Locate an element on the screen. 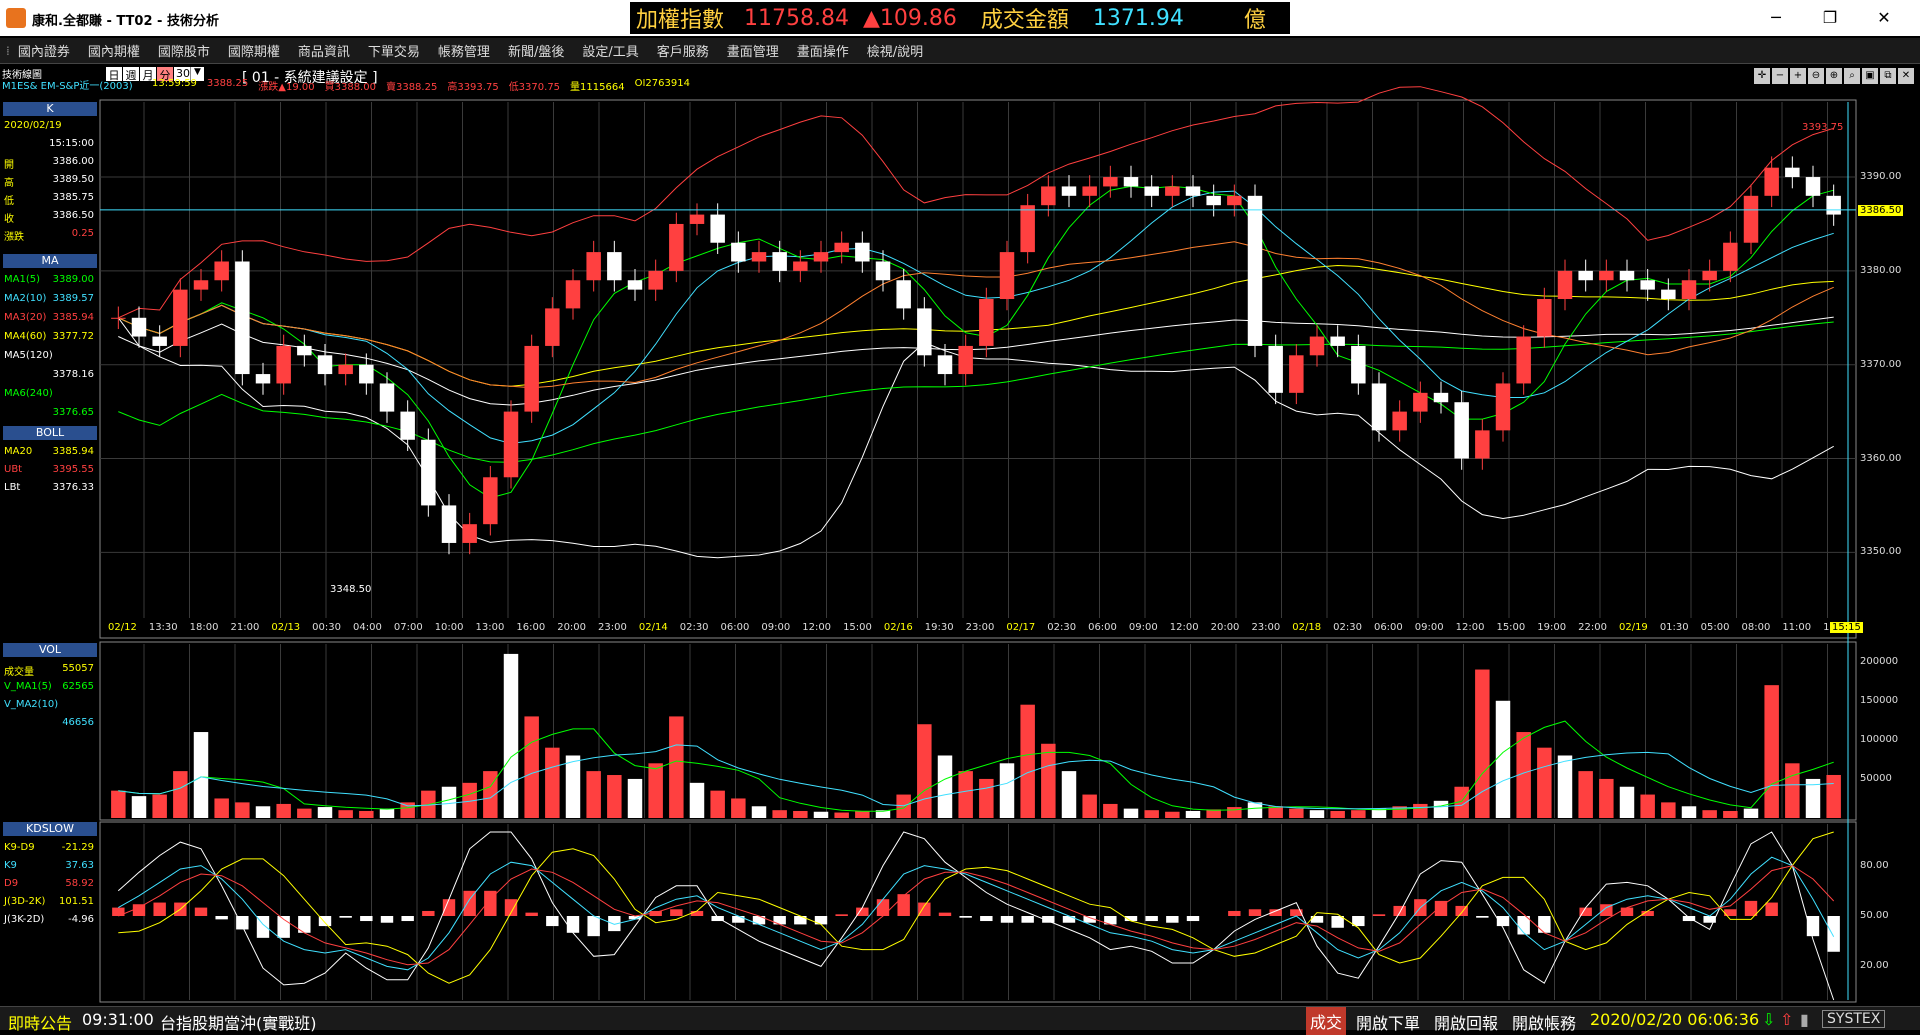 This screenshot has width=1920, height=1035. price-tick-label: 3390.00 is located at coordinates (1881, 177).